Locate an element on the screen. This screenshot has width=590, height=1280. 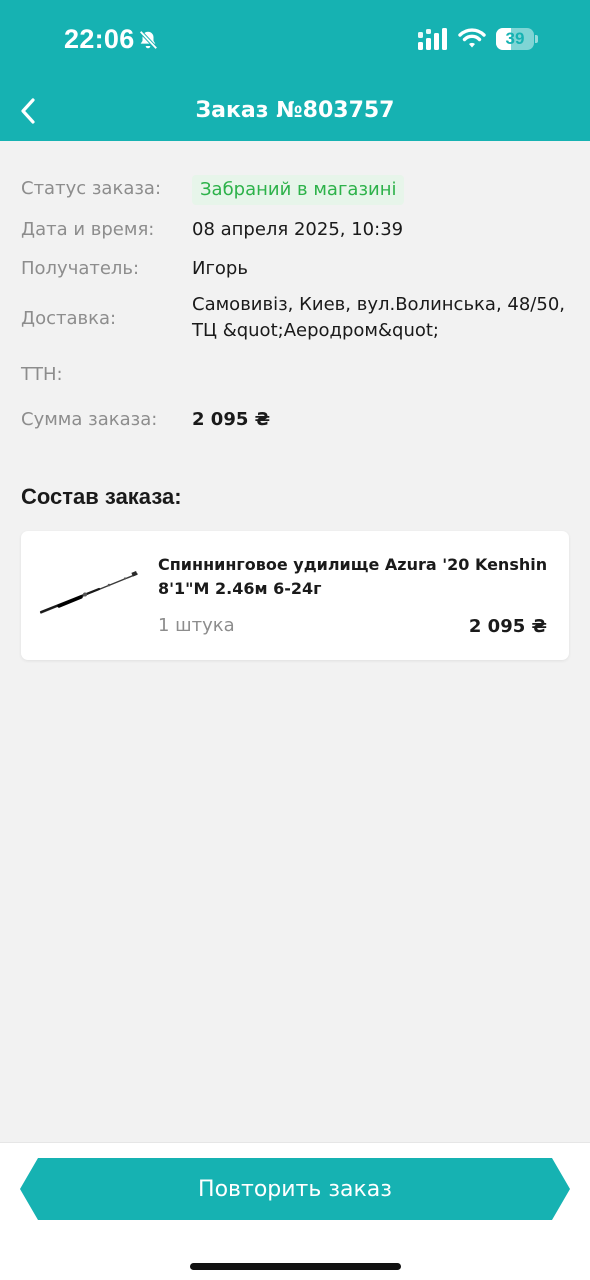
ttn-label: ТТН: is located at coordinates (42, 374).